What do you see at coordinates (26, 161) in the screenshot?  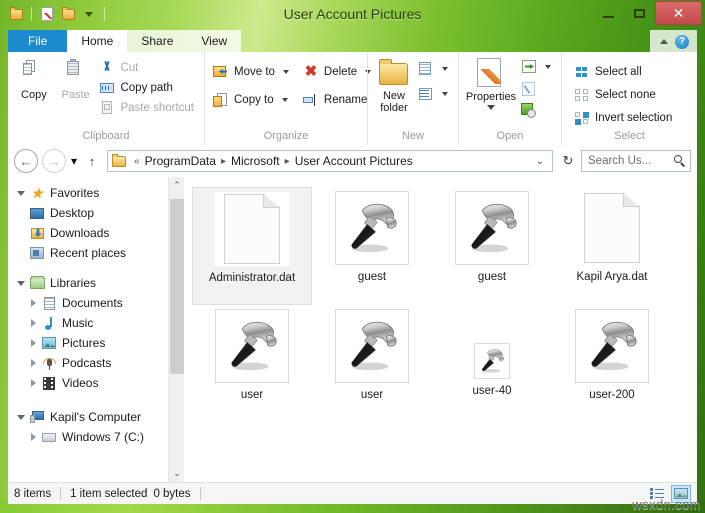 I see `back-button: ←` at bounding box center [26, 161].